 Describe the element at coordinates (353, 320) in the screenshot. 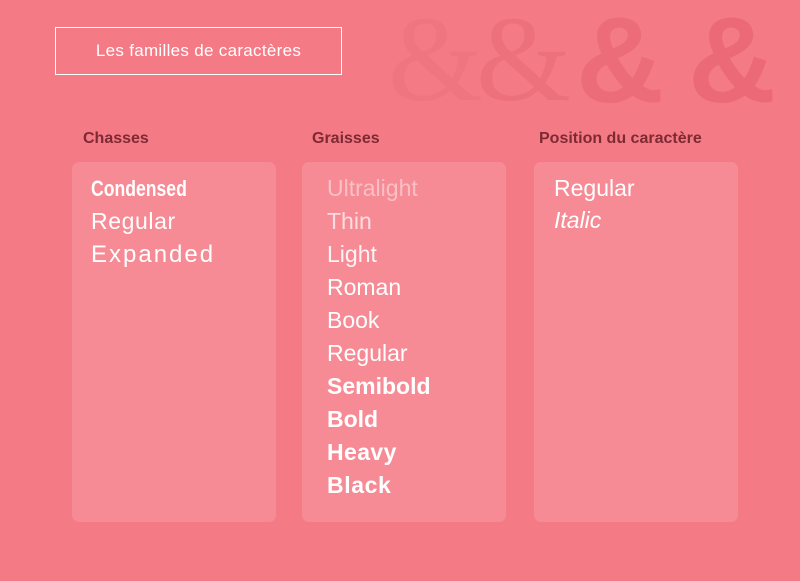

I see `list-item: Book` at that location.